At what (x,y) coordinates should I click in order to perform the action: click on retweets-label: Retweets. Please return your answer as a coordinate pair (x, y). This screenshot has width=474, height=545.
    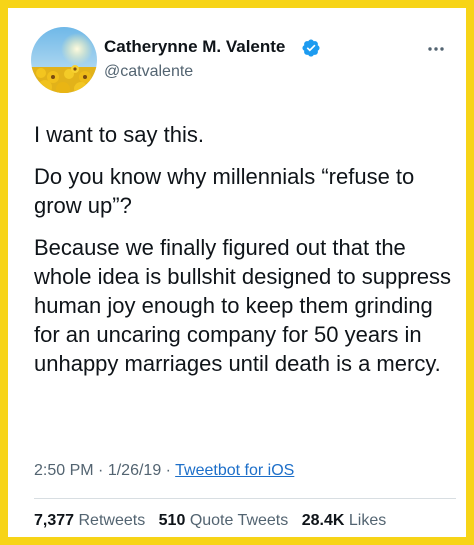
    Looking at the image, I should click on (112, 520).